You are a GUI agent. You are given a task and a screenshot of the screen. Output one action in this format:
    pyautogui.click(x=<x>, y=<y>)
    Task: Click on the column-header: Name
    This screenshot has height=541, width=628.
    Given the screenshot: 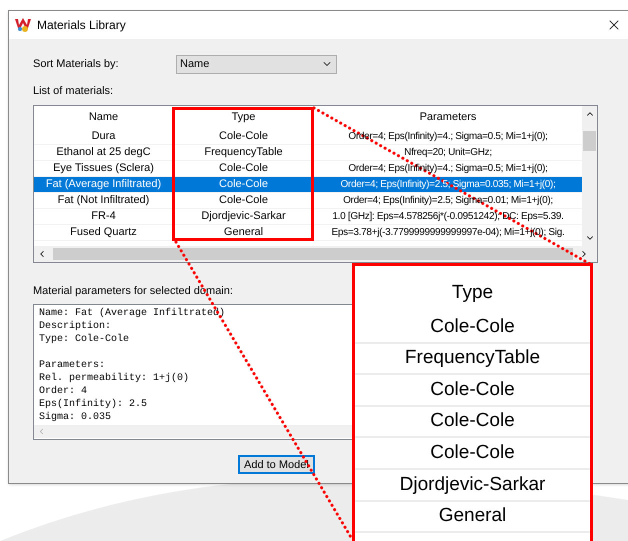 What is the action you would take?
    pyautogui.click(x=103, y=117)
    